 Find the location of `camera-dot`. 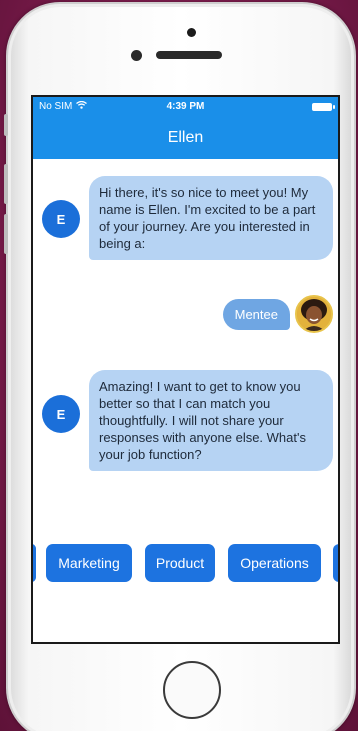

camera-dot is located at coordinates (191, 32).